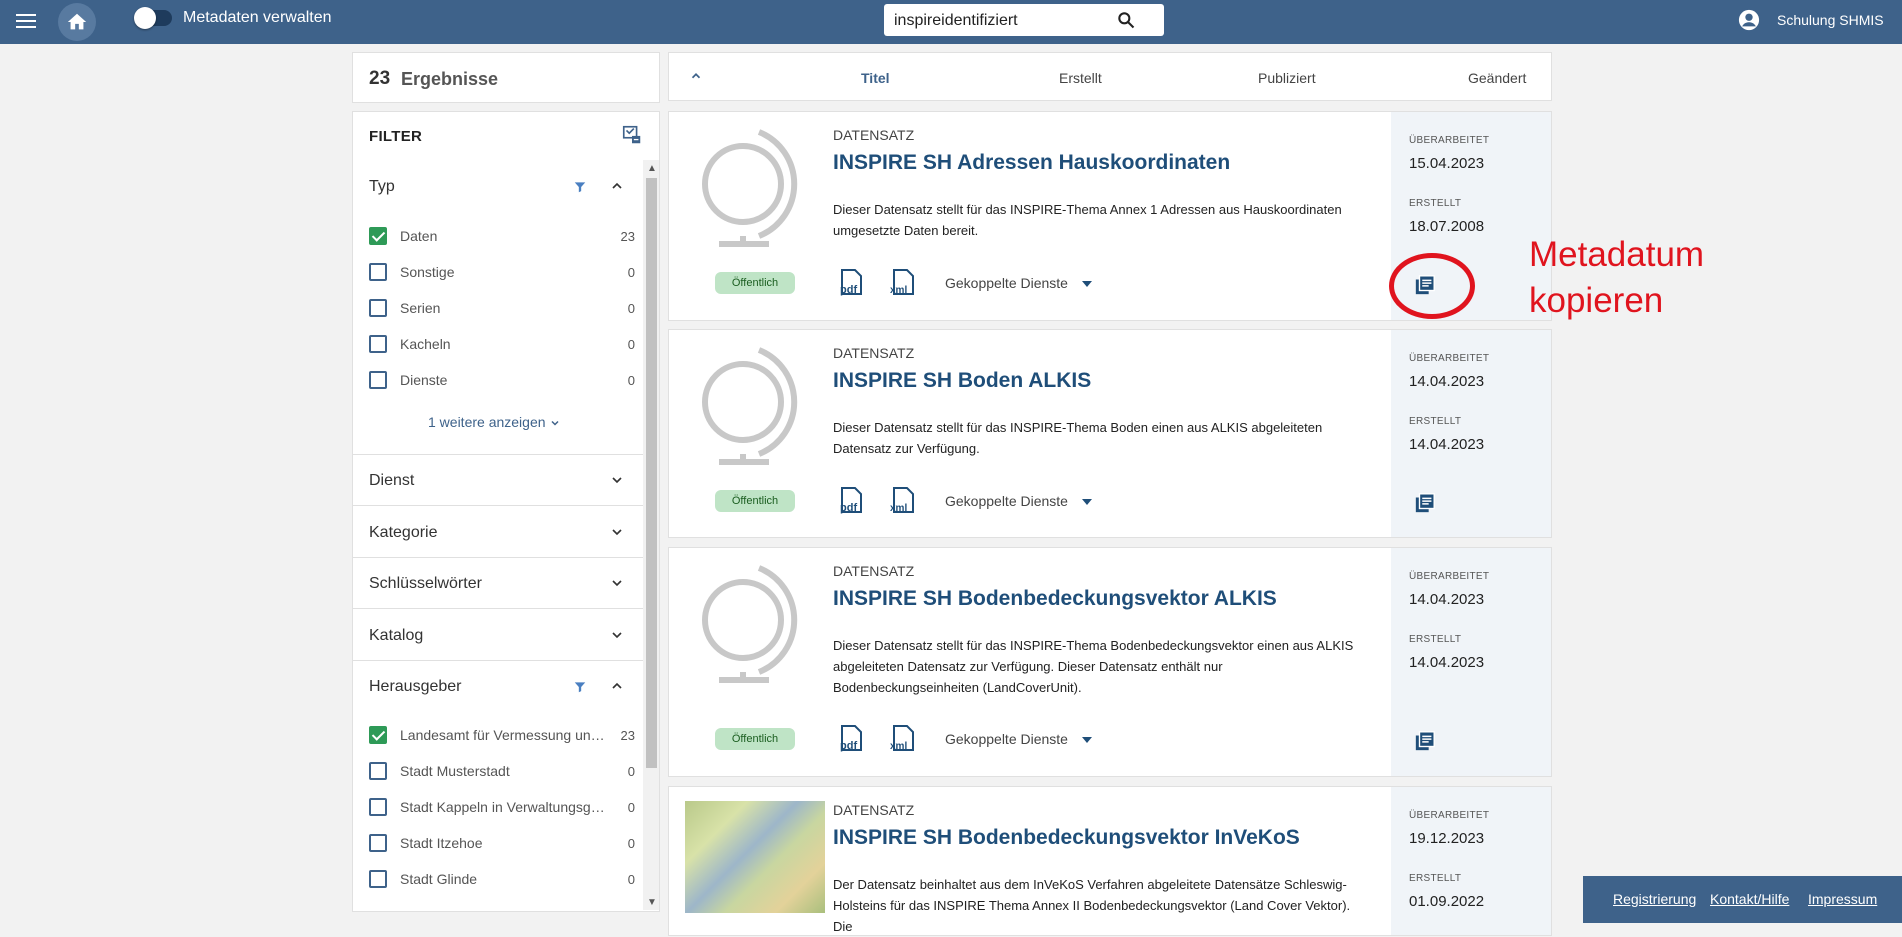  Describe the element at coordinates (153, 18) in the screenshot. I see `manage-metadata-toggle` at that location.